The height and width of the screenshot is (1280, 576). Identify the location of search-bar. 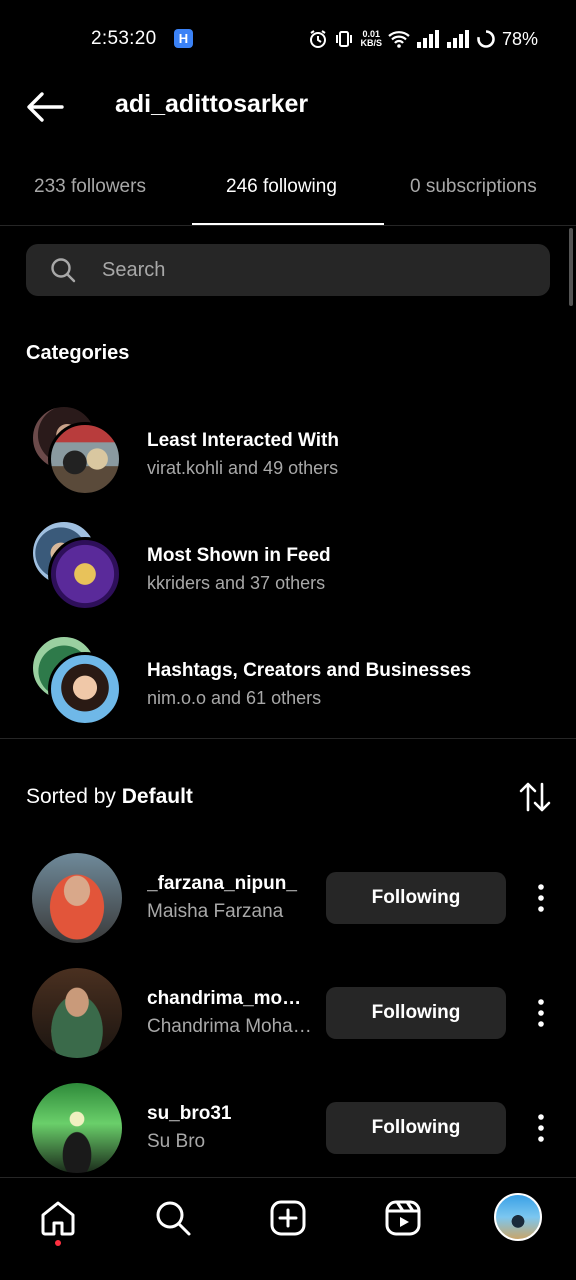
(288, 270).